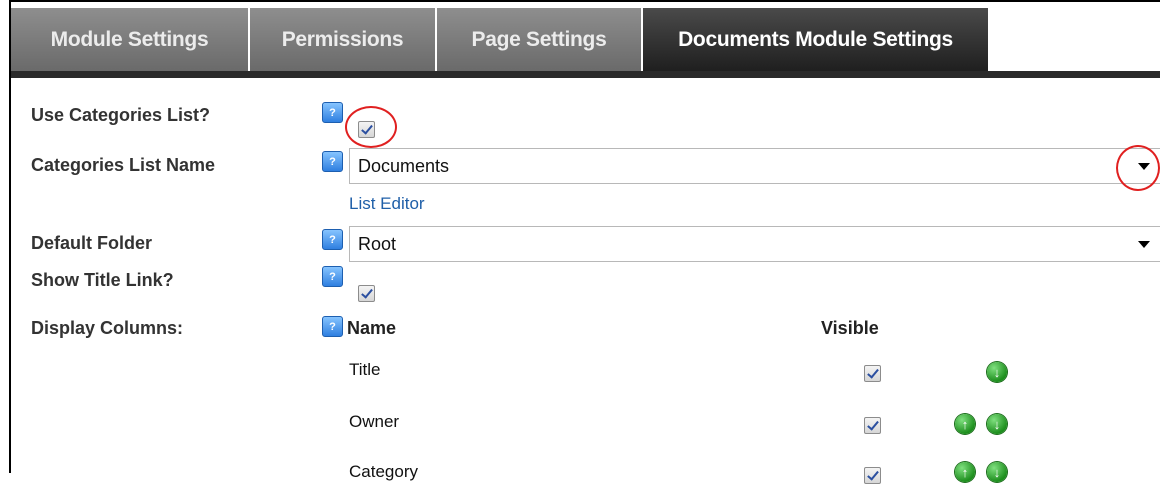  I want to click on categories-list-name-label: Categories List Name, so click(123, 165).